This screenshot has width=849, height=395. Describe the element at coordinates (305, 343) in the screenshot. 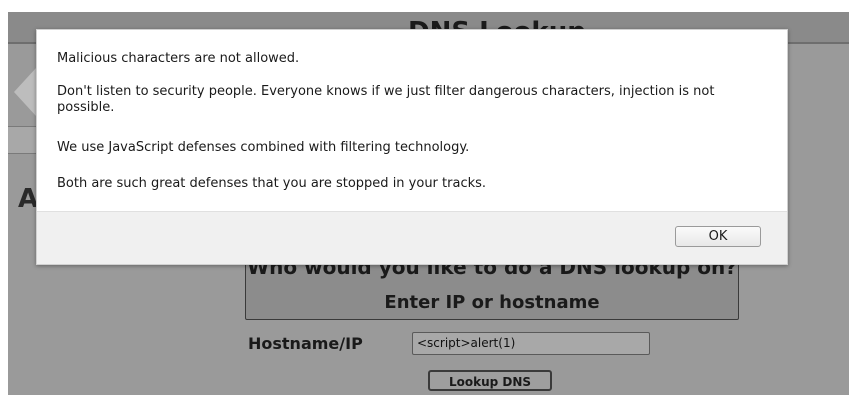

I see `hostname-label: Hostname/IP` at that location.